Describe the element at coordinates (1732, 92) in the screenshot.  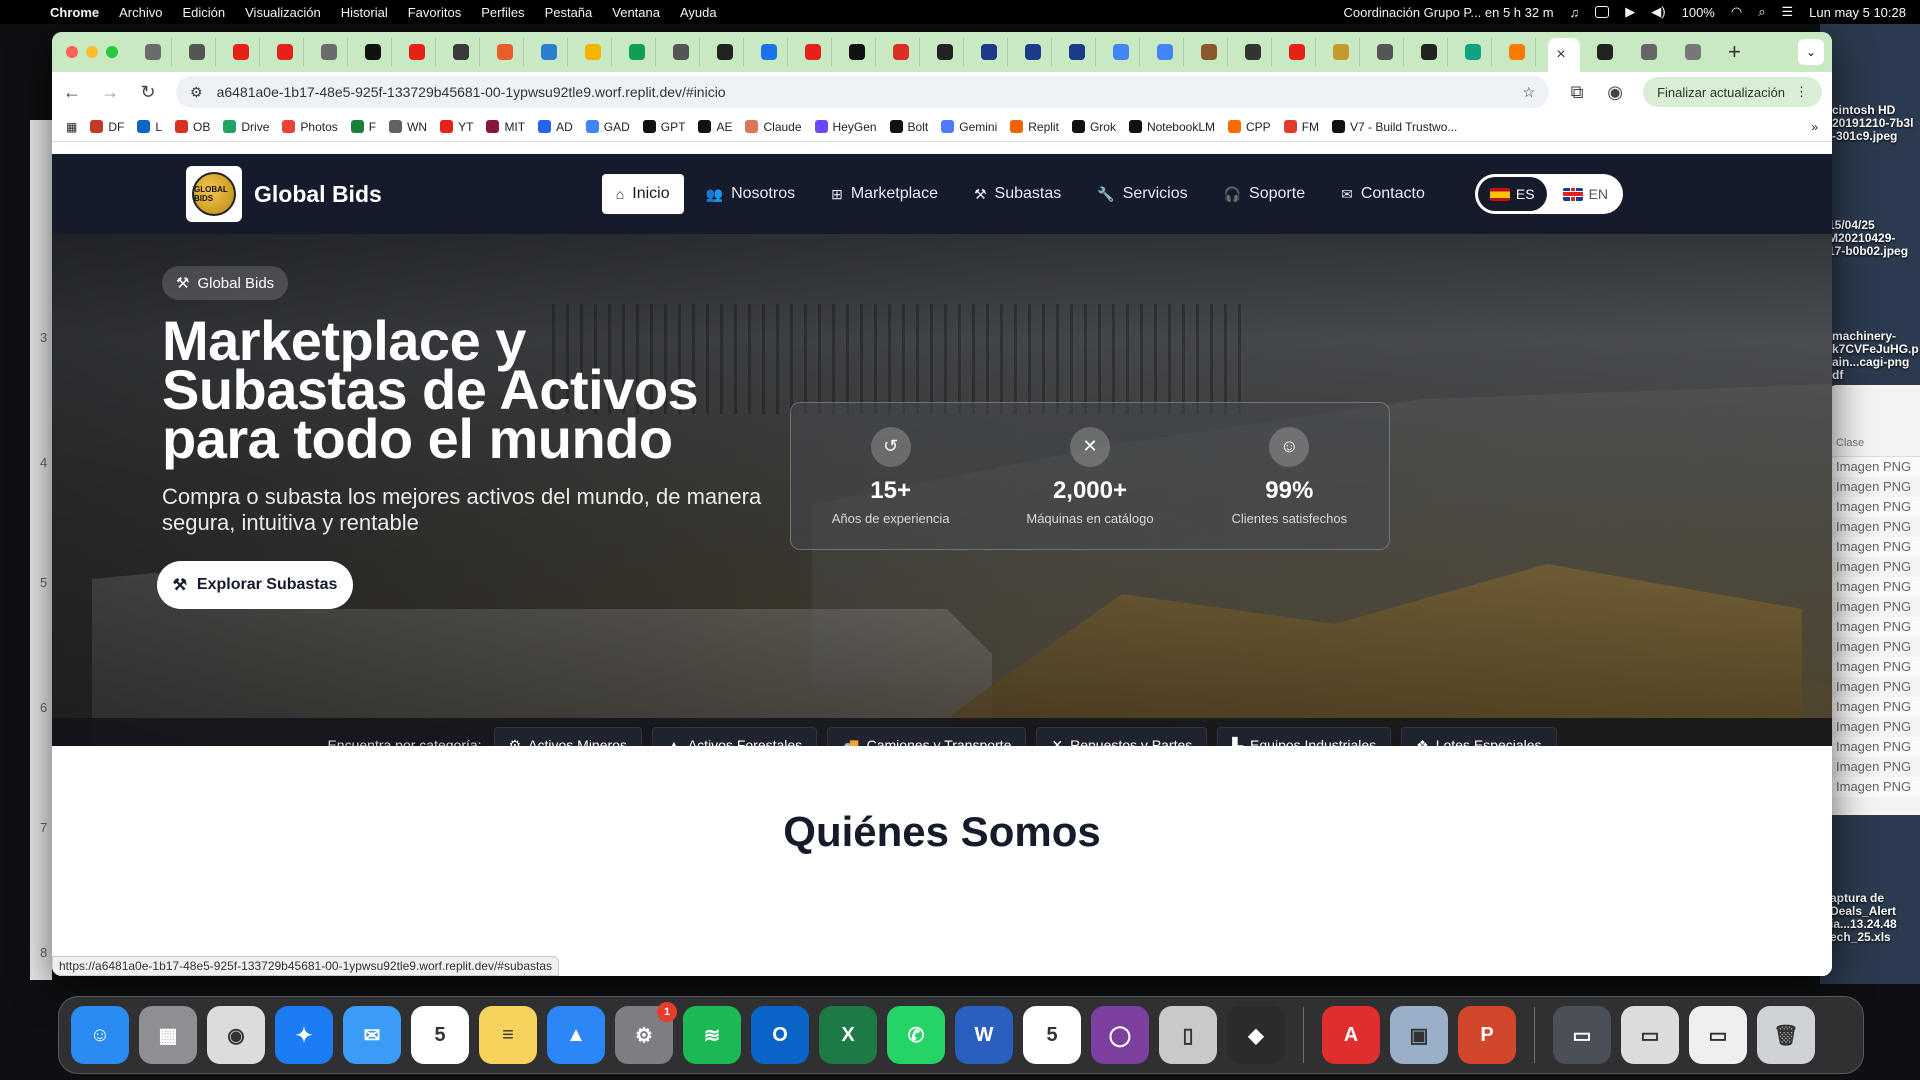
I see `finish-update-button: Finalizar actualización ⋮` at that location.